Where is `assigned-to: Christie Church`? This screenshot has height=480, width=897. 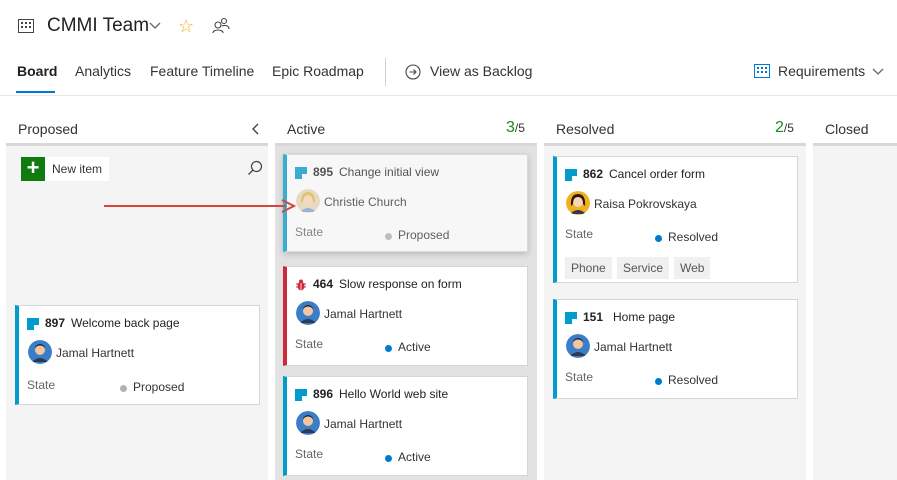
assigned-to: Christie Church is located at coordinates (365, 202).